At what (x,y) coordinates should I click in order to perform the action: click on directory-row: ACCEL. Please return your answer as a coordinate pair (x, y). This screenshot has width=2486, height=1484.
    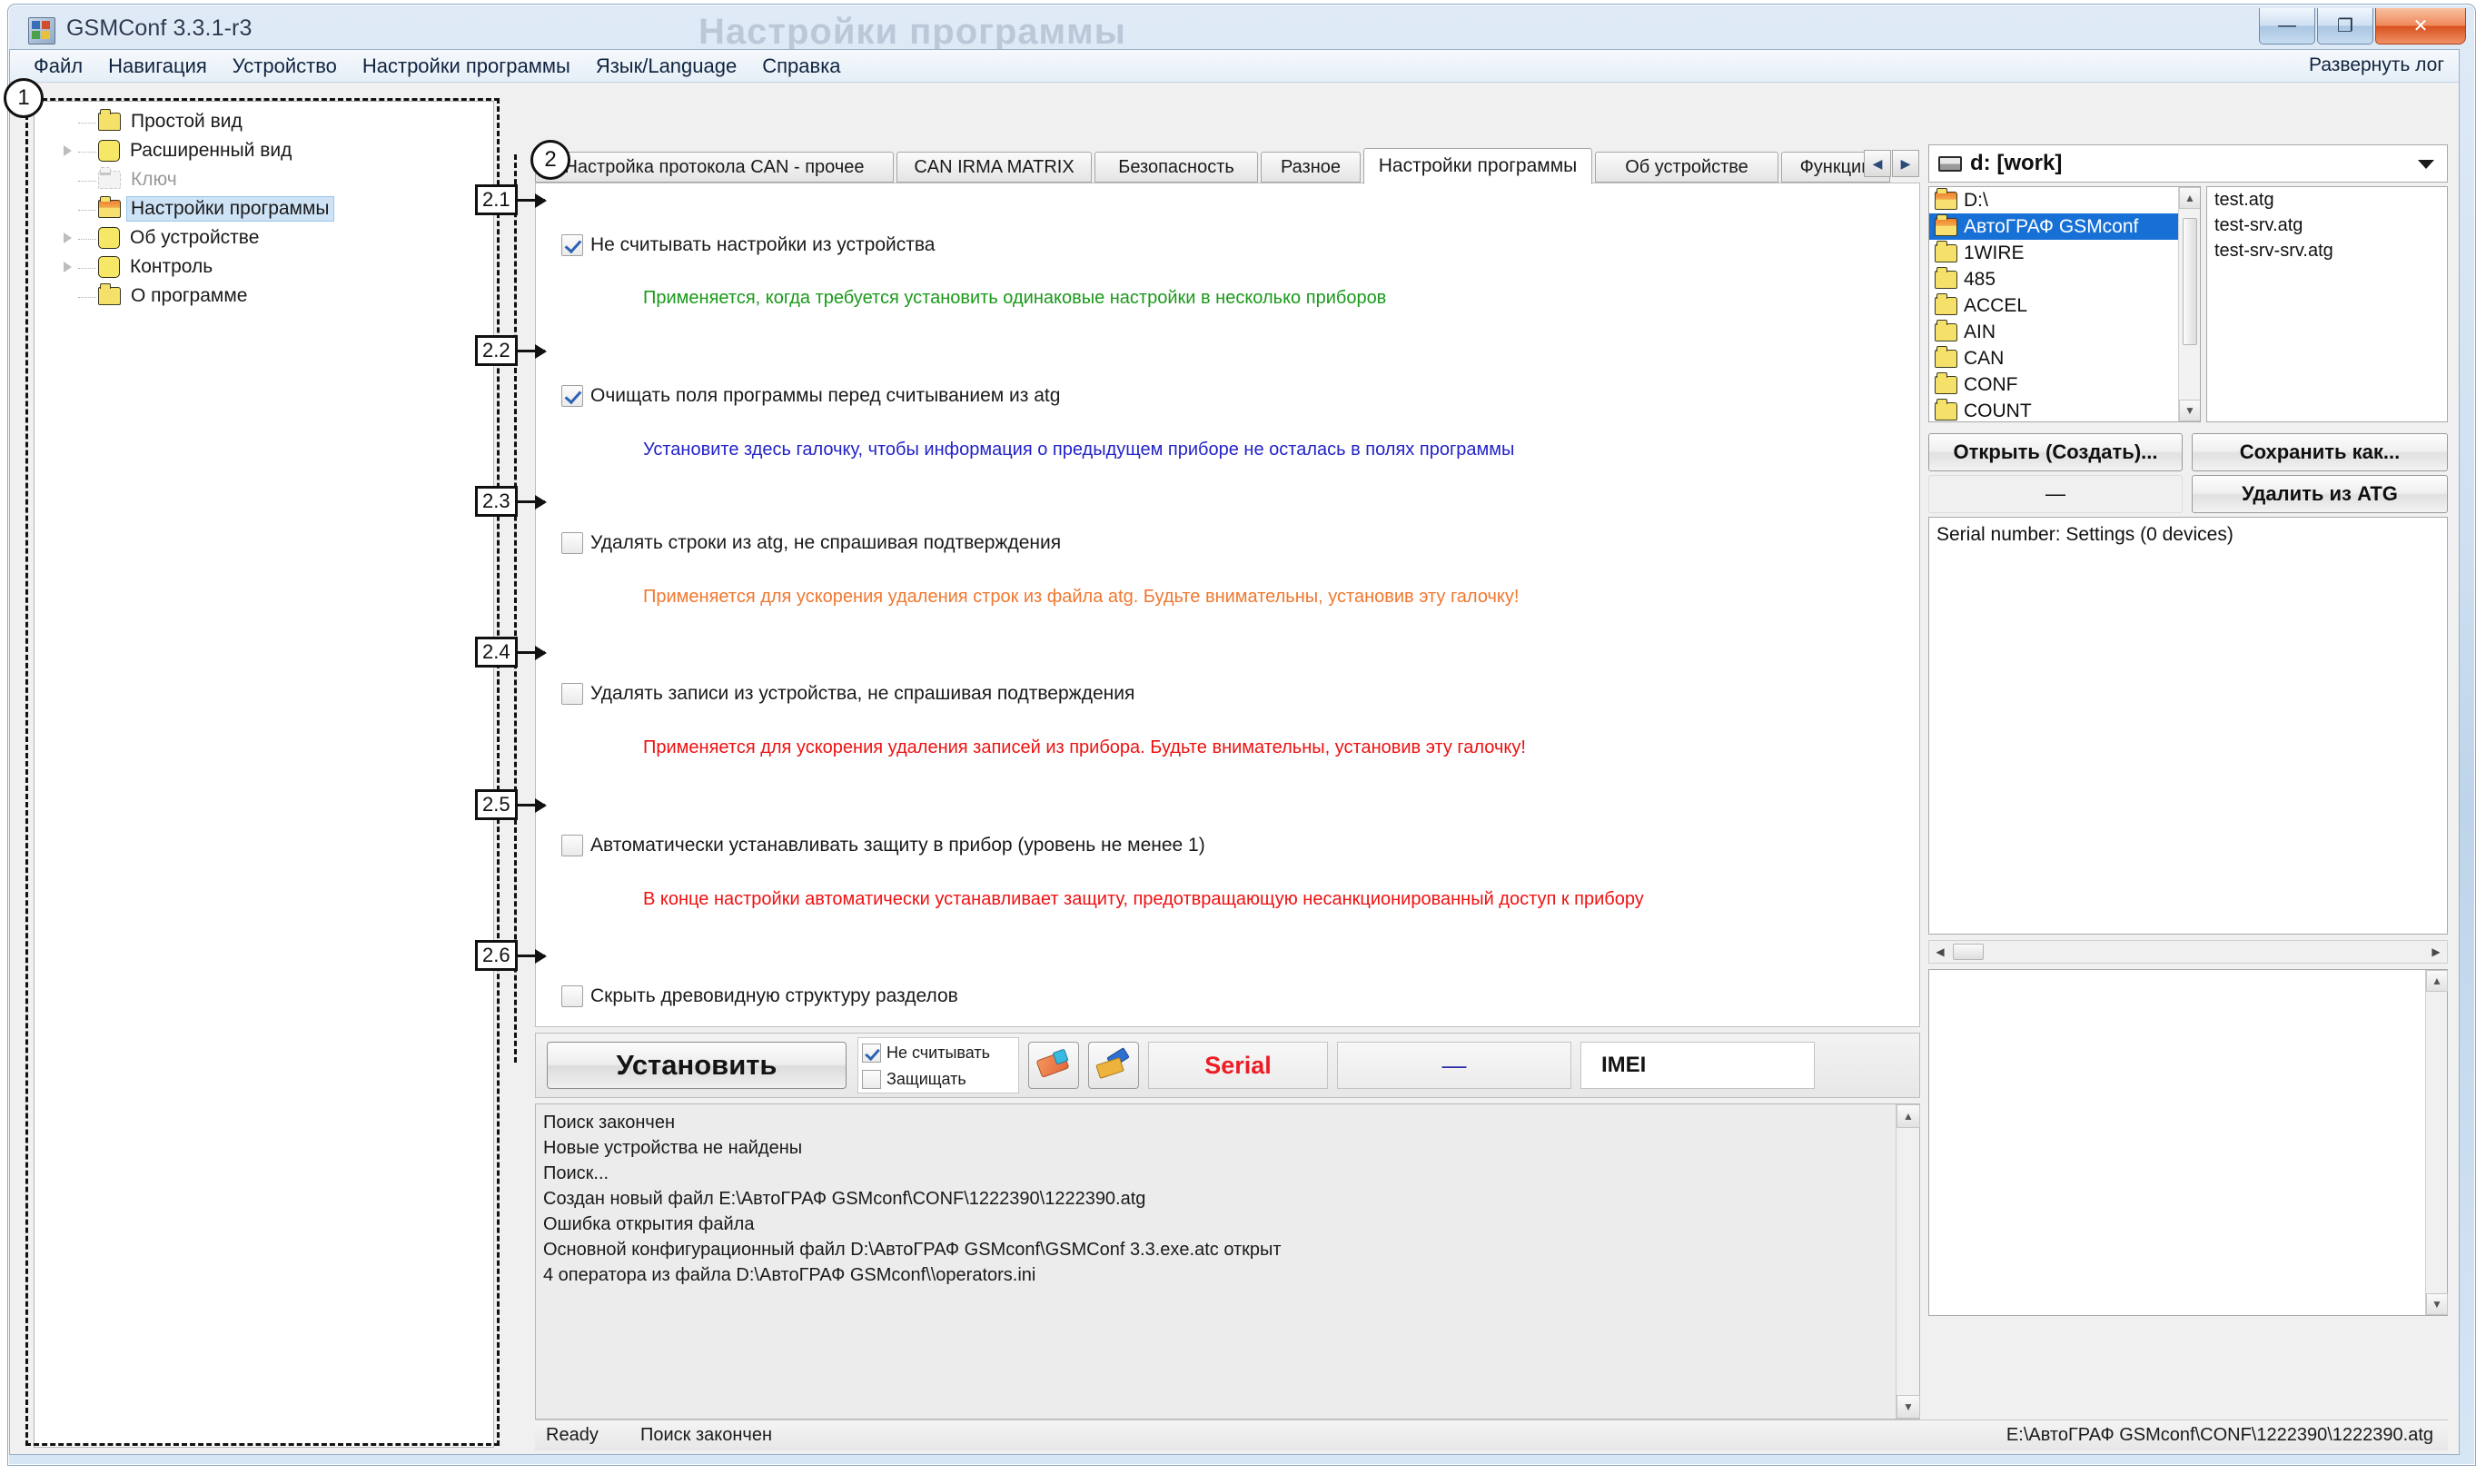
    Looking at the image, I should click on (2064, 305).